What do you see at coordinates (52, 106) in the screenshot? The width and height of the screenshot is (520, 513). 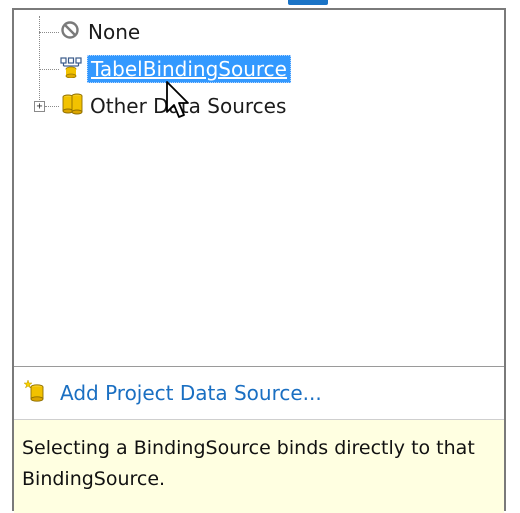 I see `tree-connector-other` at bounding box center [52, 106].